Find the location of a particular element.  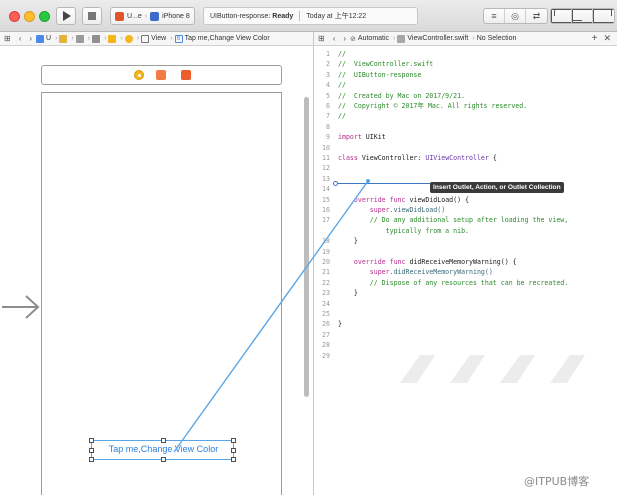

code-line: 4 // is located at coordinates (465, 85).